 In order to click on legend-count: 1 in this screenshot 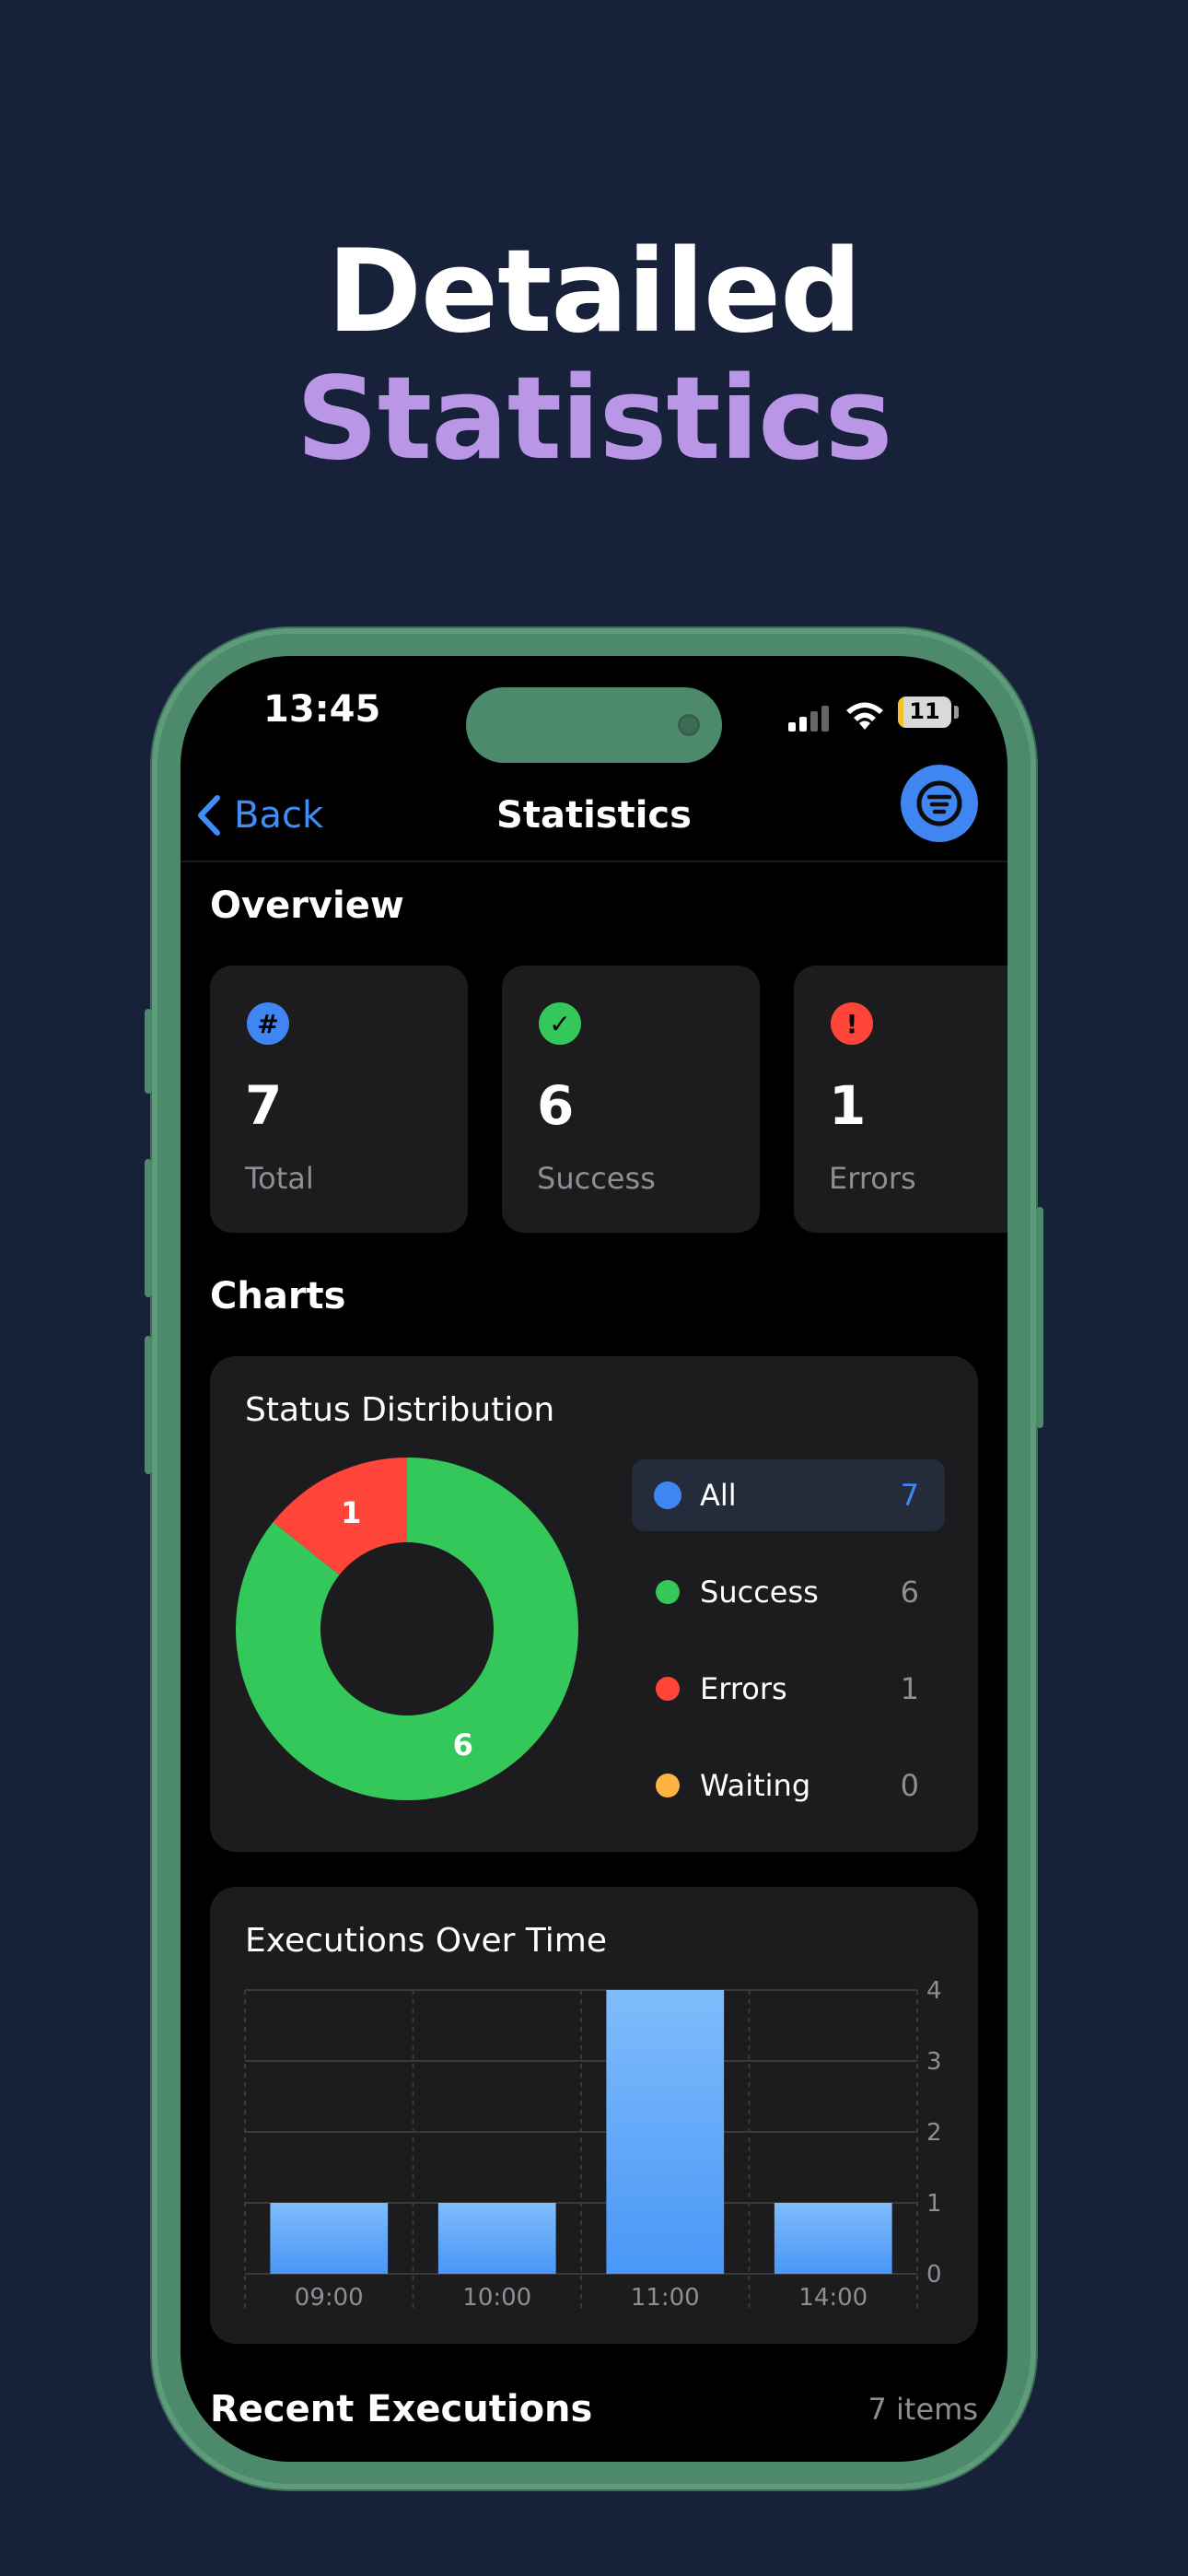, I will do `click(909, 1688)`.